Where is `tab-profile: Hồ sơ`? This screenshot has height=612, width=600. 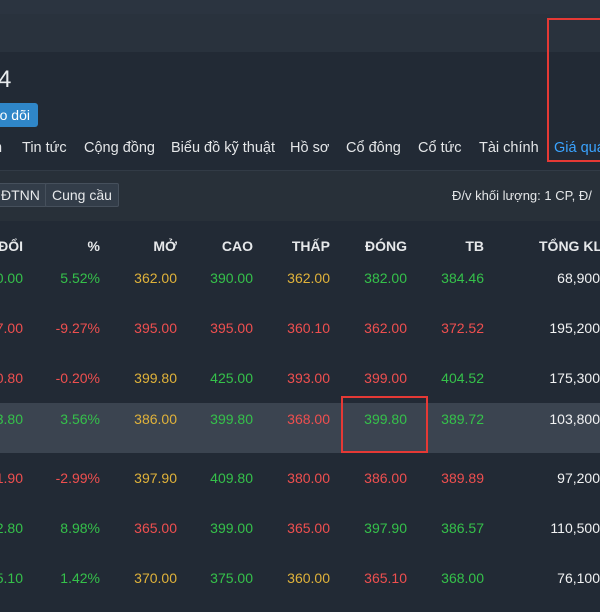
tab-profile: Hồ sơ is located at coordinates (309, 148).